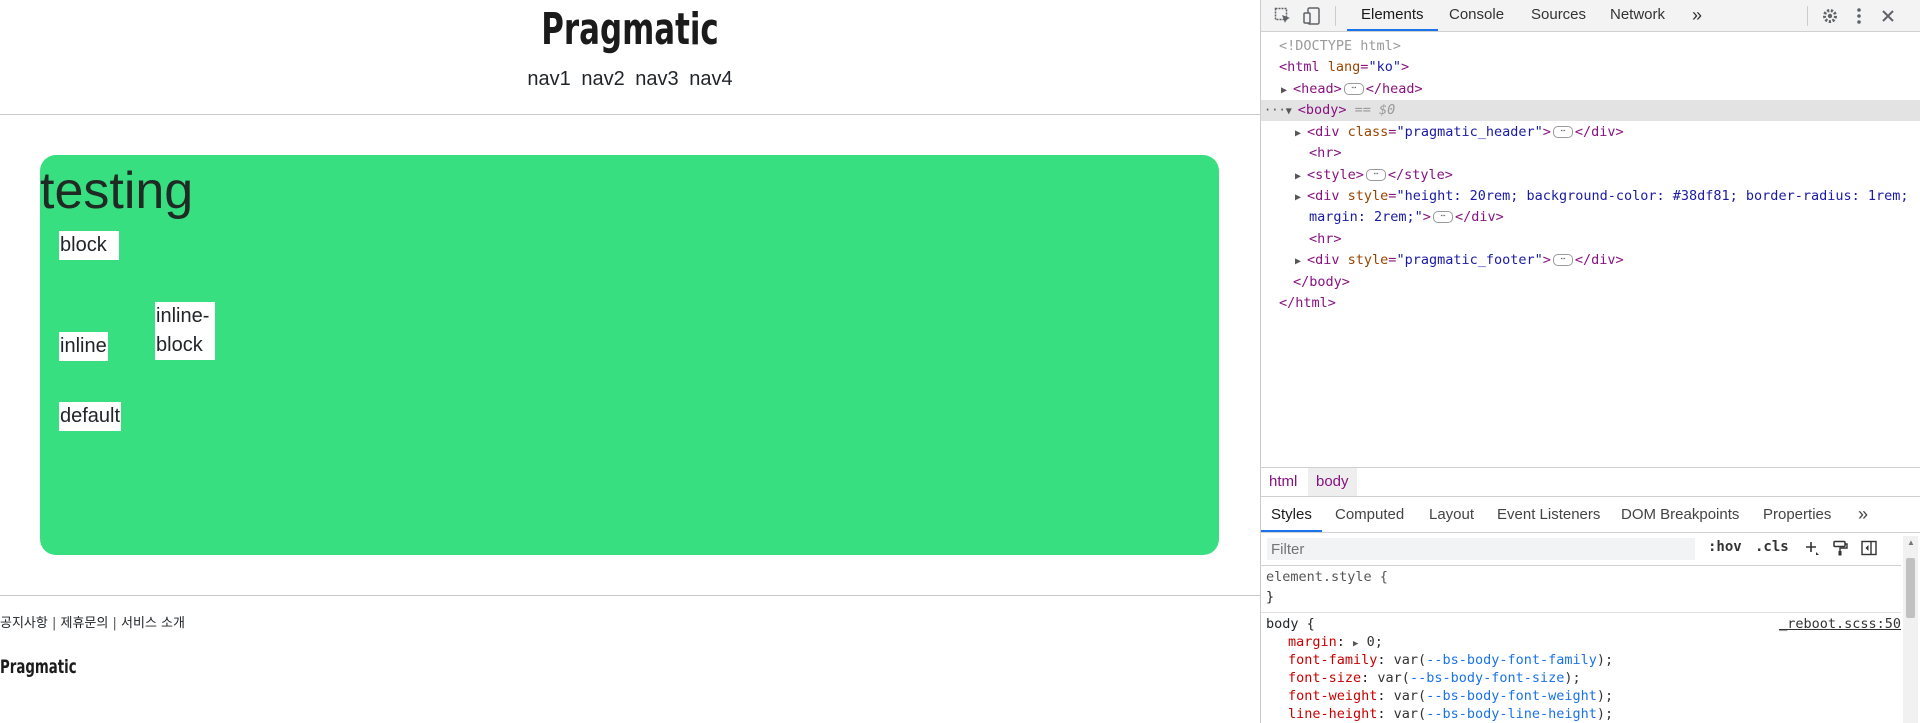  What do you see at coordinates (24, 623) in the screenshot?
I see `footer-link-notice: 공지사항` at bounding box center [24, 623].